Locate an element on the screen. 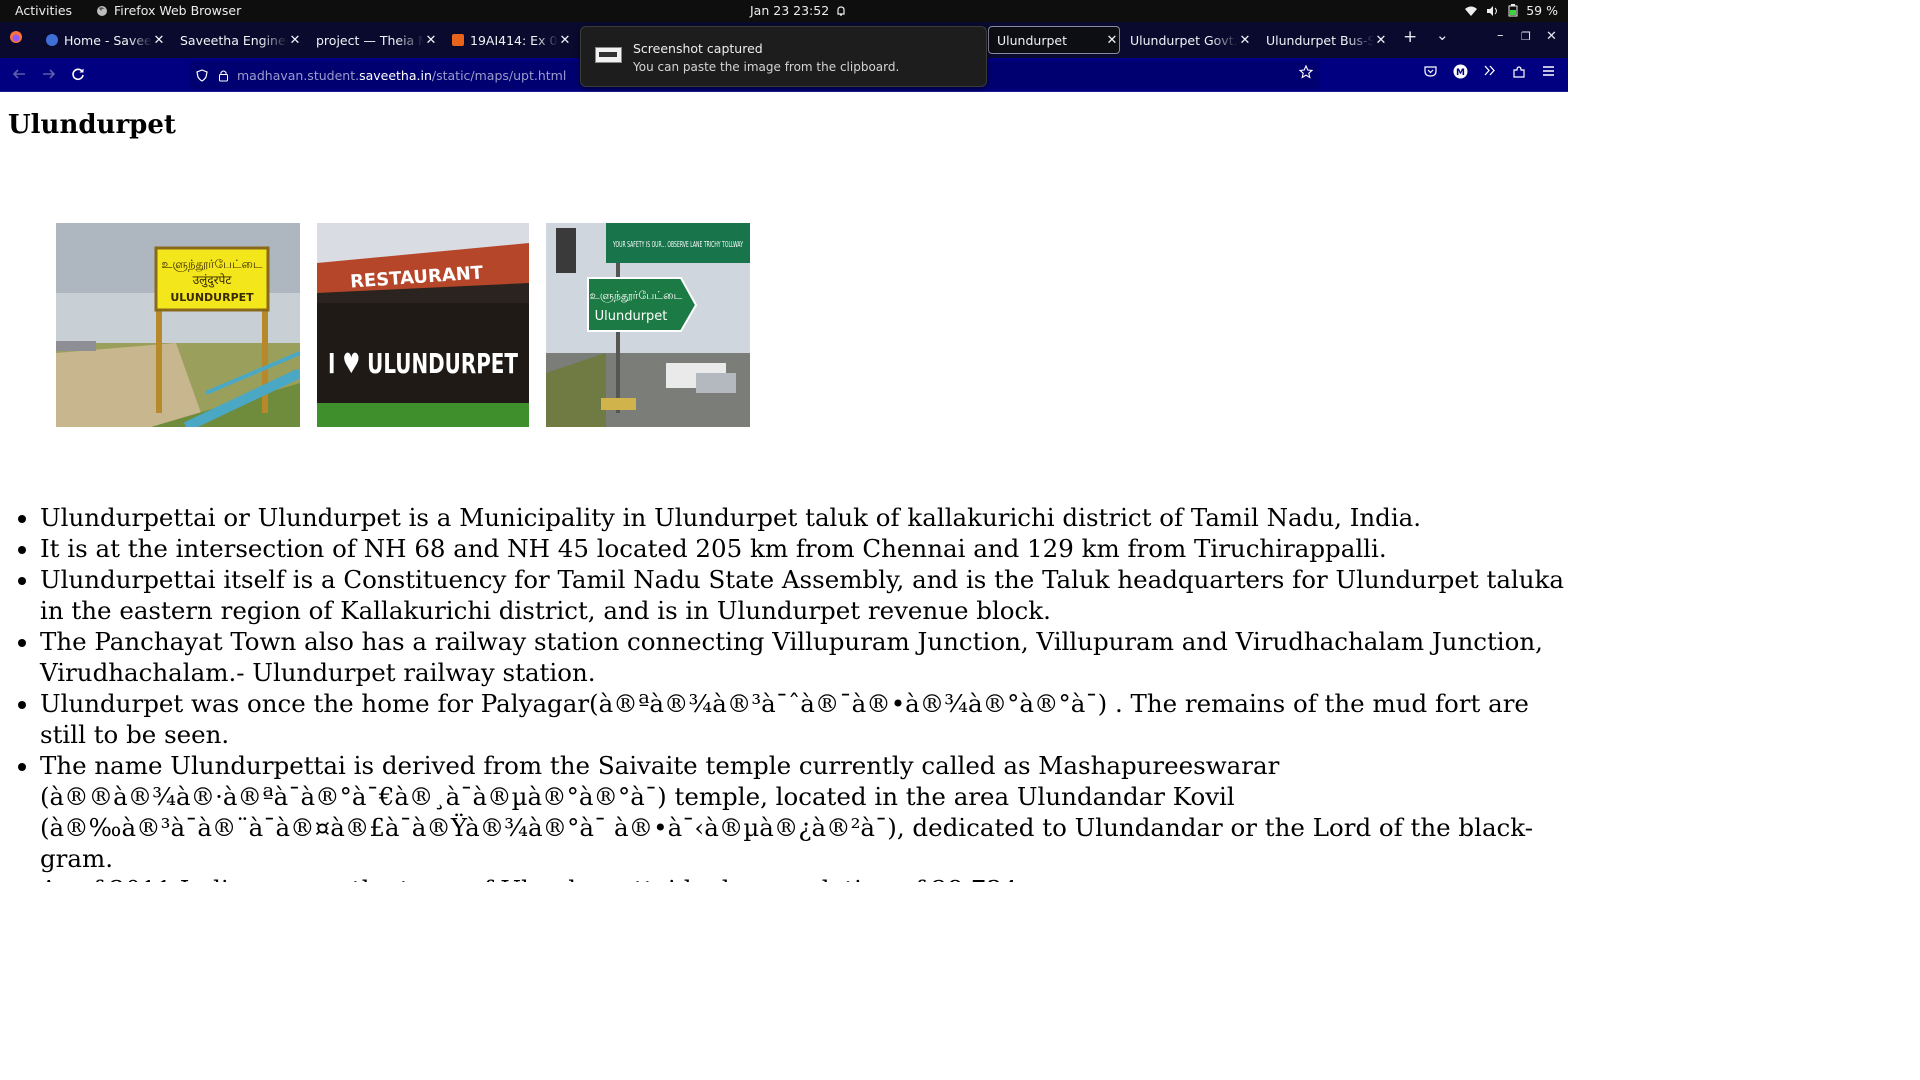  clock-button: Jan 23 23:52 is located at coordinates (798, 10).